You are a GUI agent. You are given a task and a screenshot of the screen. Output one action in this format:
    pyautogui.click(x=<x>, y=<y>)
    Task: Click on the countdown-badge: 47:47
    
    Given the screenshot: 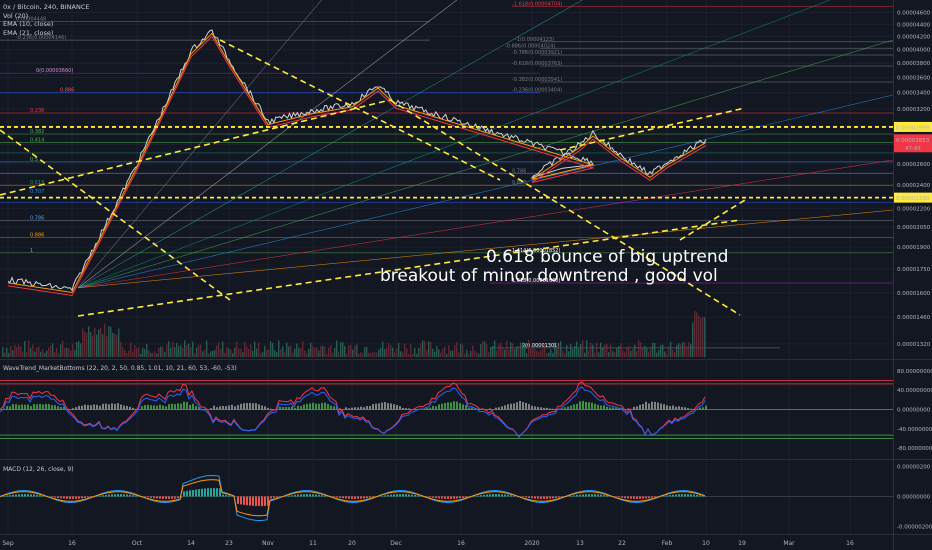 What is the action you would take?
    pyautogui.click(x=913, y=149)
    